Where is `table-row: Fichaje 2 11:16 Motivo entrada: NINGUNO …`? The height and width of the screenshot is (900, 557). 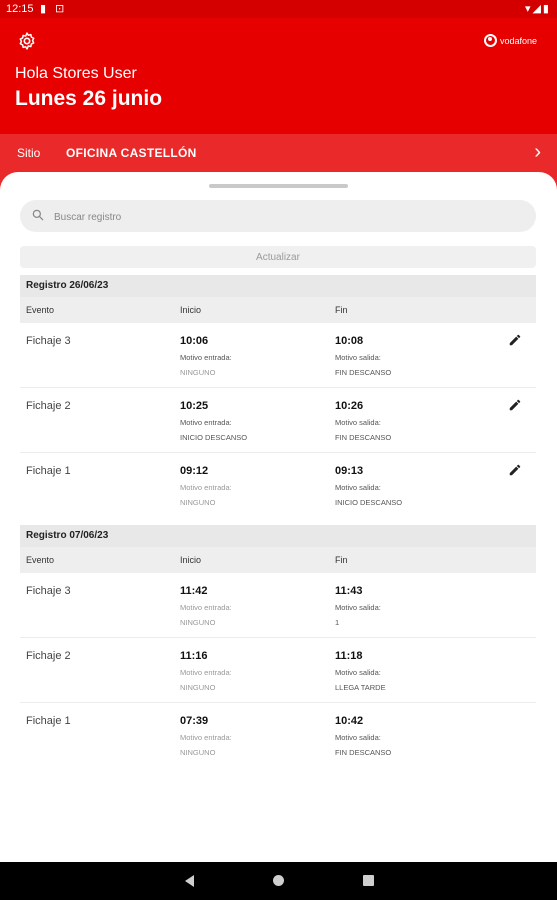
table-row: Fichaje 2 11:16 Motivo entrada: NINGUNO … is located at coordinates (278, 670).